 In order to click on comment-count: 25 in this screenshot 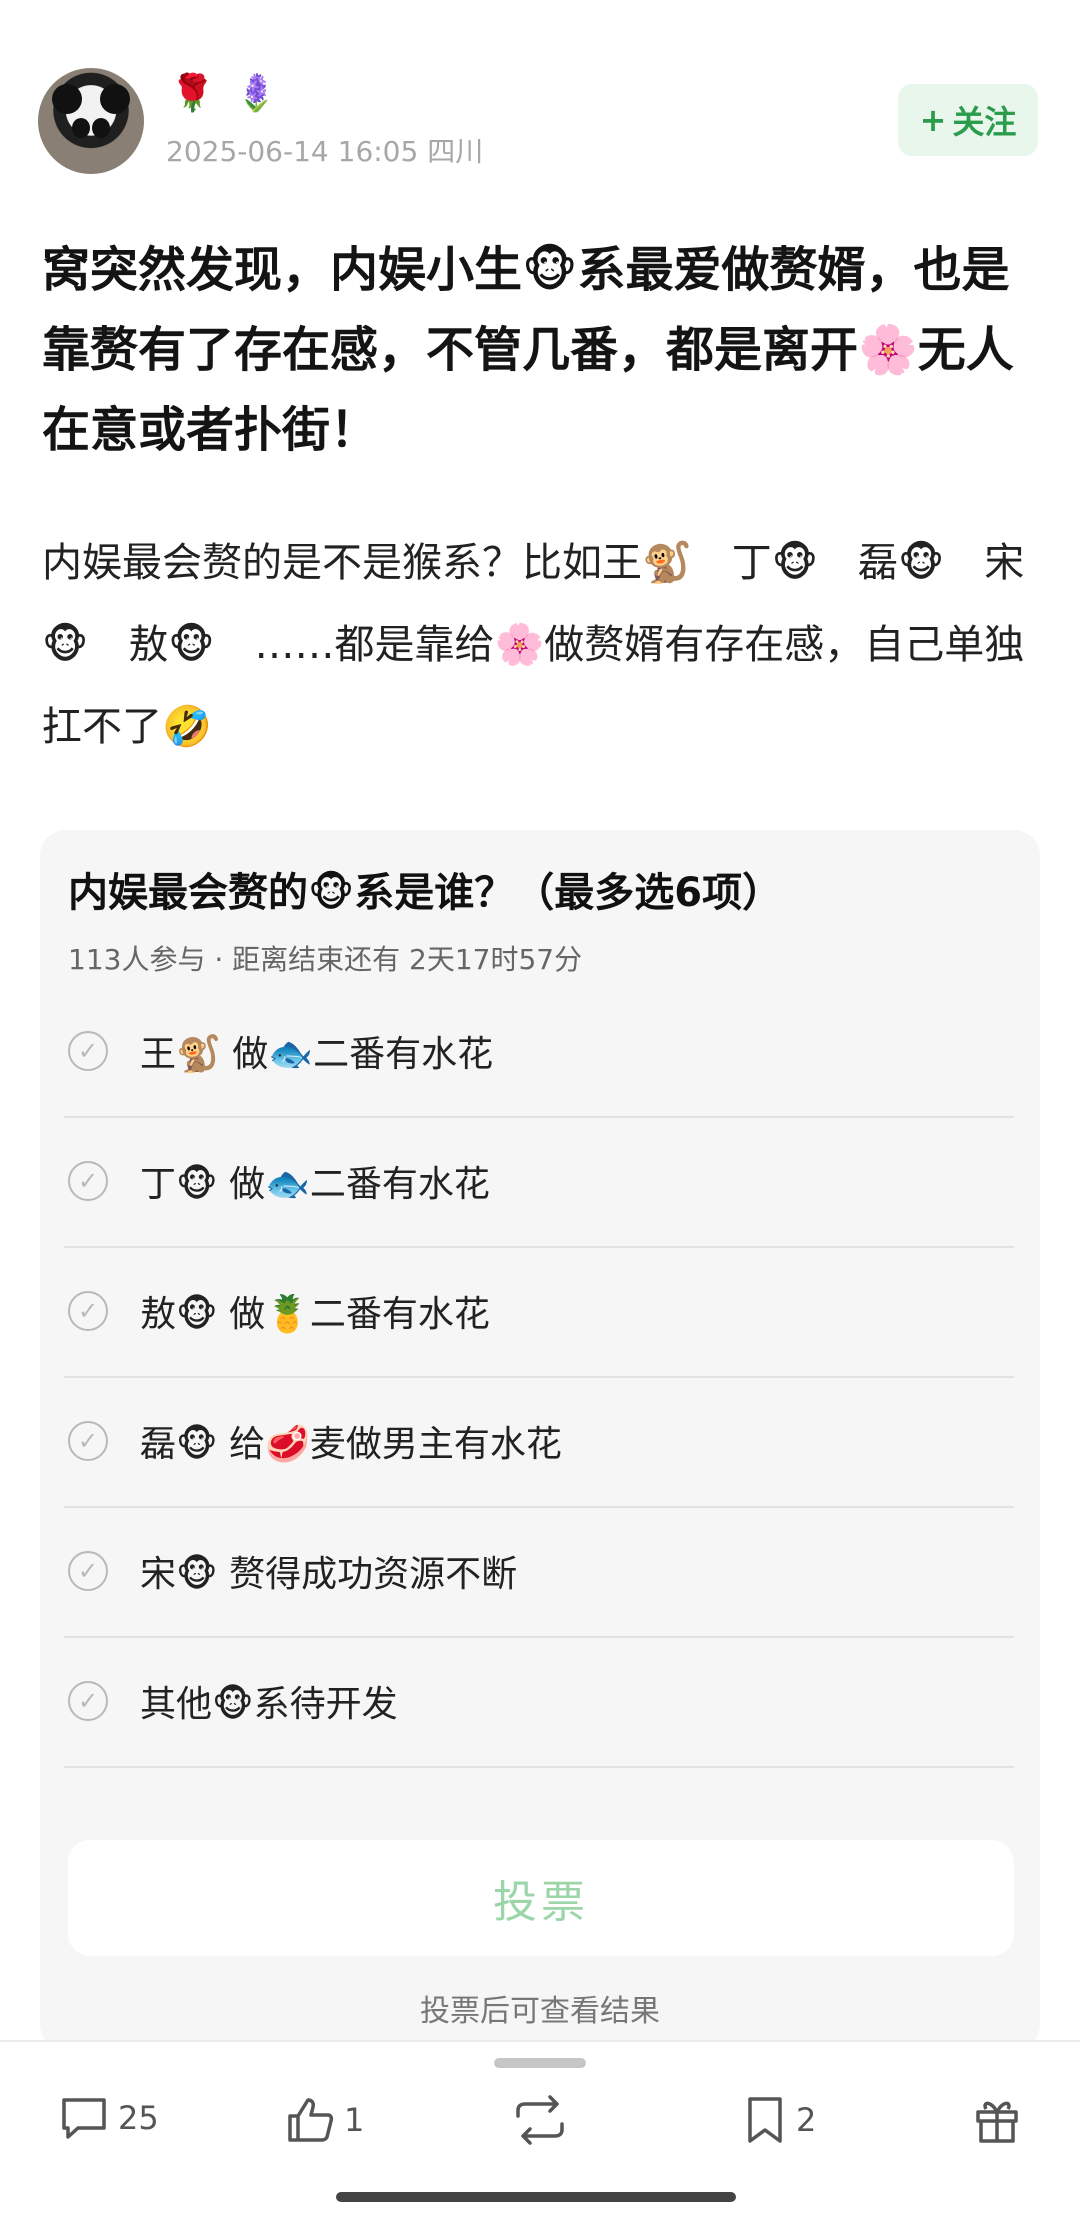, I will do `click(138, 2118)`.